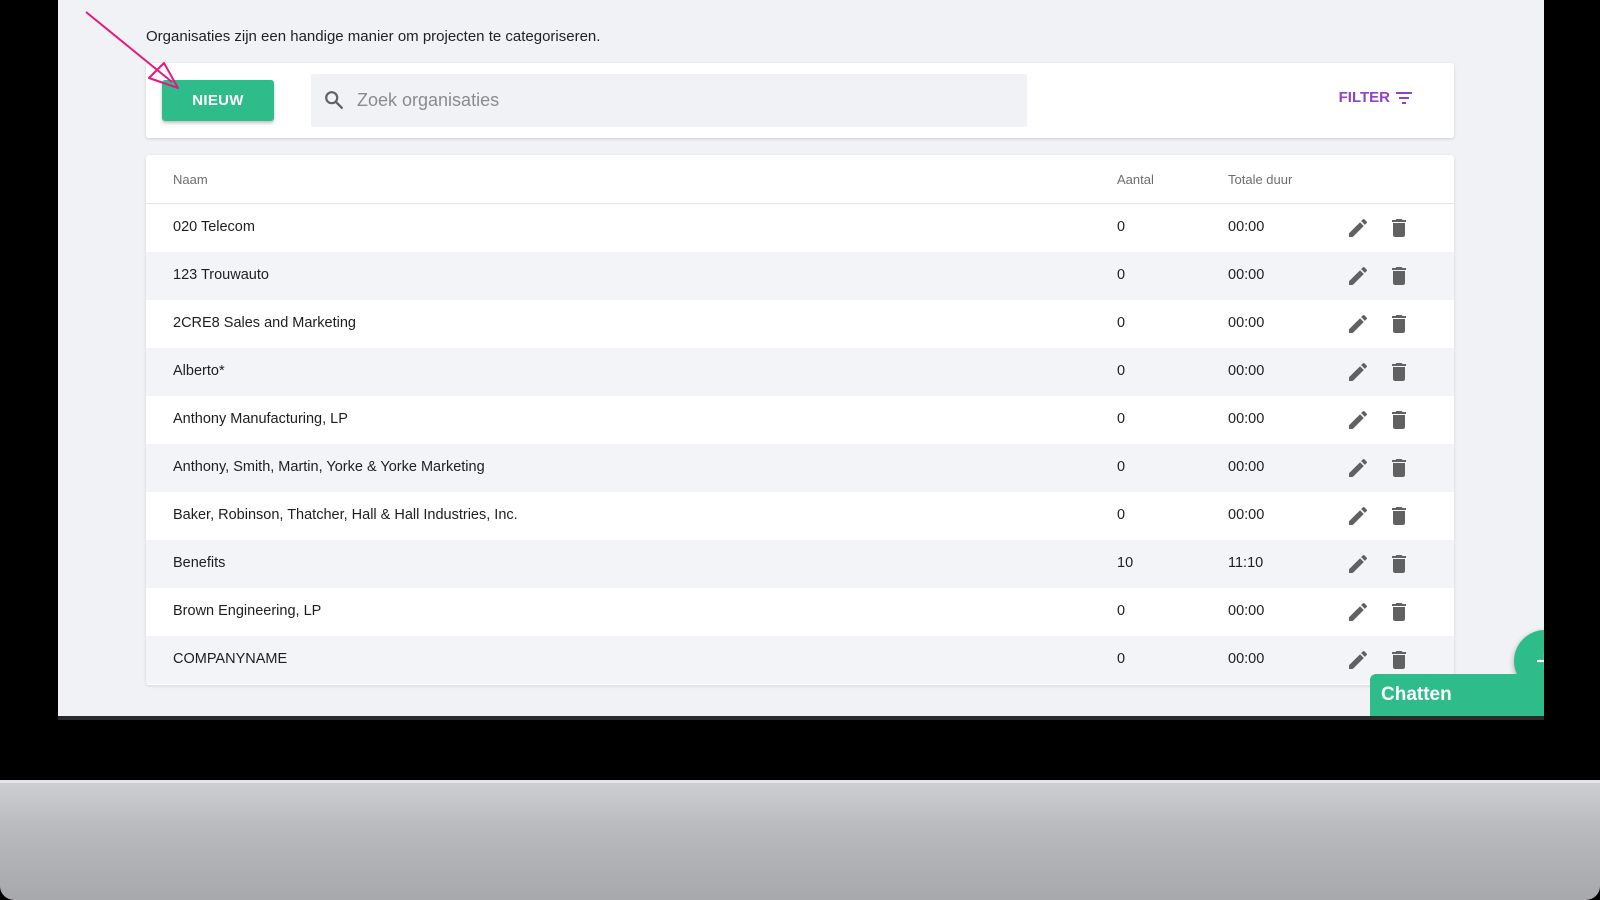 The image size is (1600, 900). Describe the element at coordinates (260, 419) in the screenshot. I see `organisation-name: Anthony Manufacturing, LP` at that location.